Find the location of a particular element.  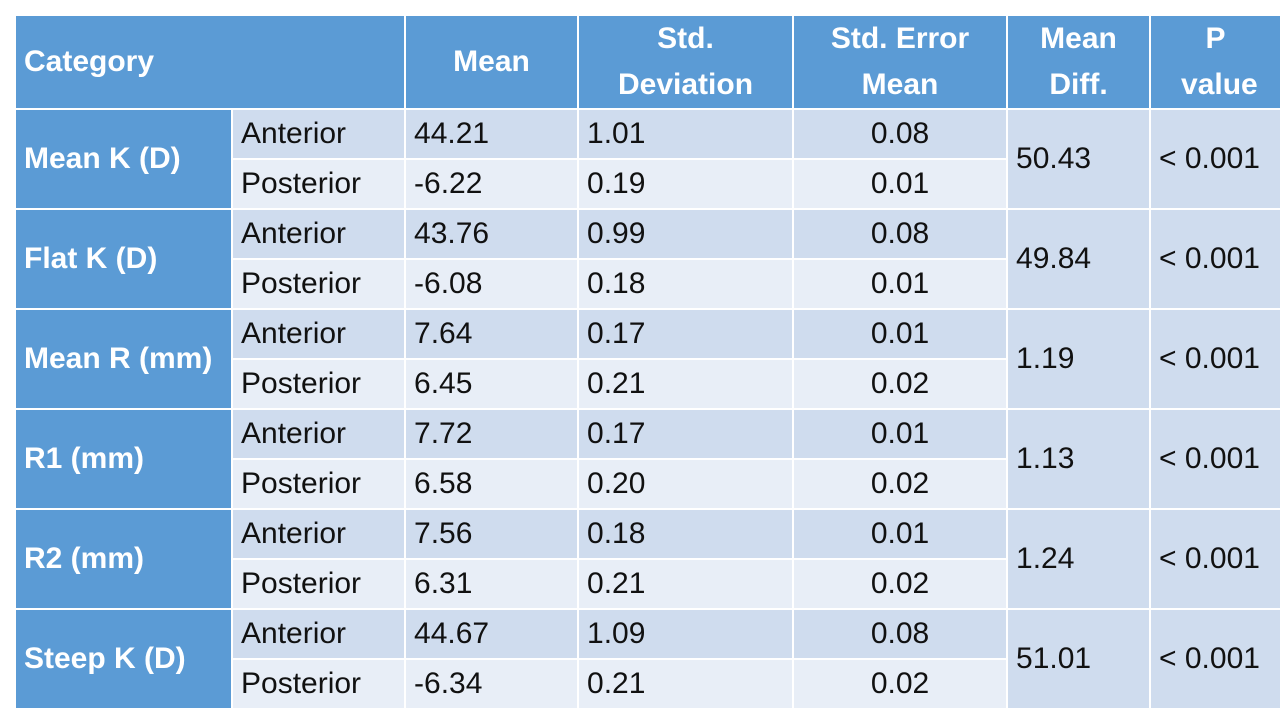

mean-value: -6.08 is located at coordinates (492, 284).